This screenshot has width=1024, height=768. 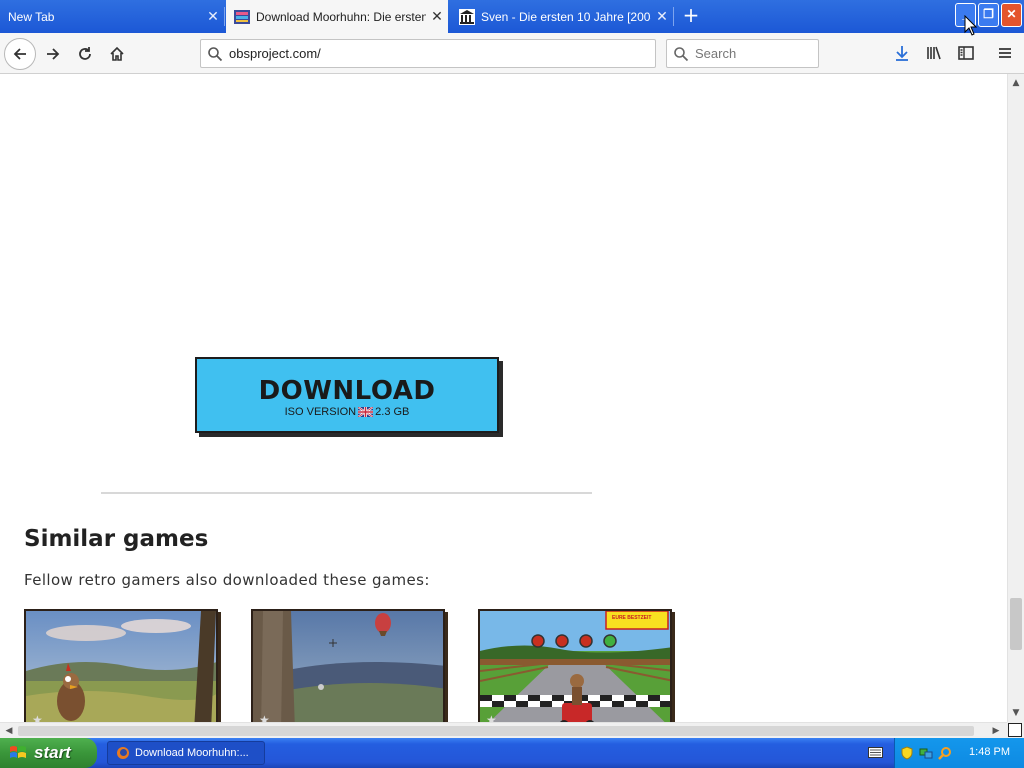 I want to click on back-button, so click(x=20, y=54).